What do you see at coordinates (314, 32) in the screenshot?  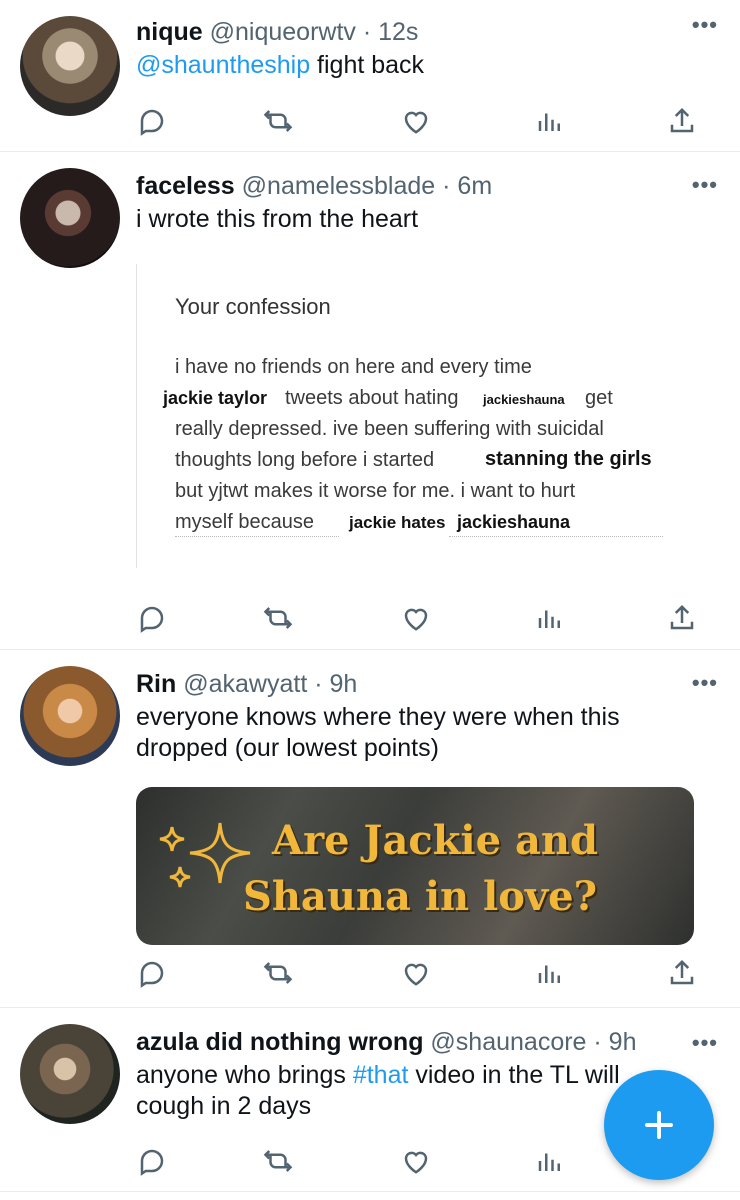 I see `handle-and-time: @niqueorwtv · 12s` at bounding box center [314, 32].